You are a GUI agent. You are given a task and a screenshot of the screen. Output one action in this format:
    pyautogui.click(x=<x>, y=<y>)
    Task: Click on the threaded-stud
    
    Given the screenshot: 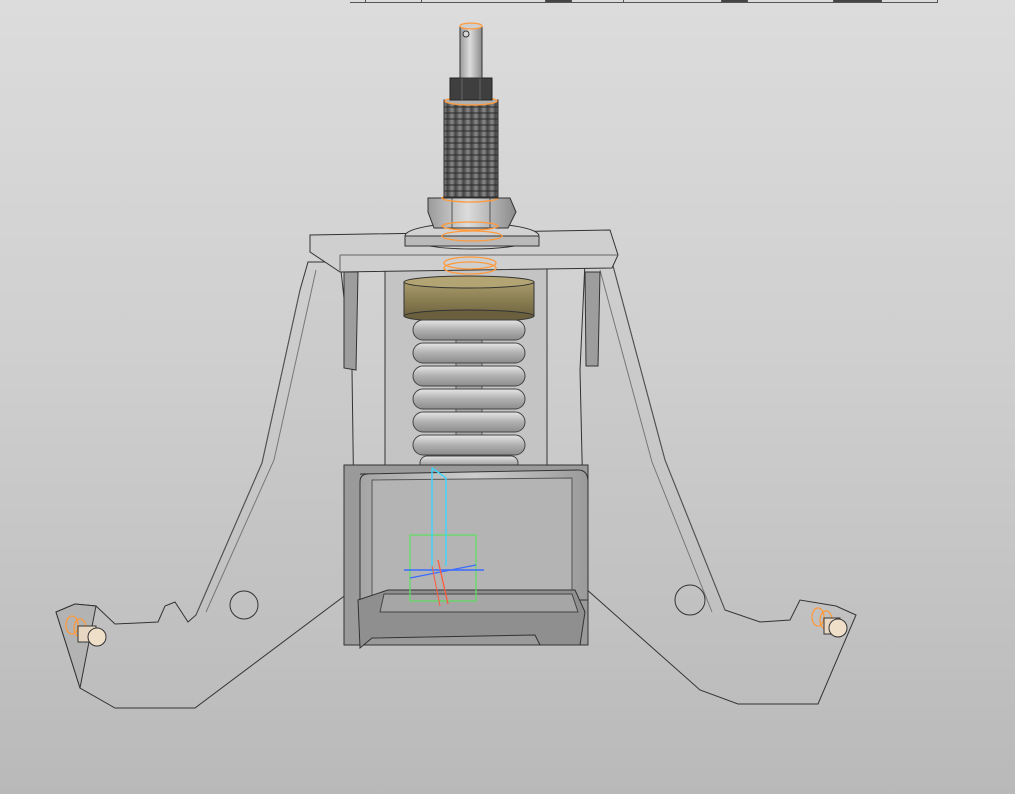 What is the action you would take?
    pyautogui.click(x=471, y=110)
    